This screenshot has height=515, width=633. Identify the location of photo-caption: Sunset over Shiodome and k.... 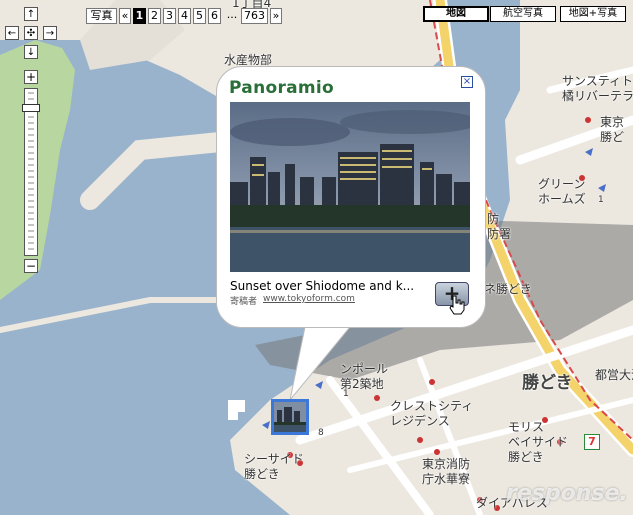
(322, 286).